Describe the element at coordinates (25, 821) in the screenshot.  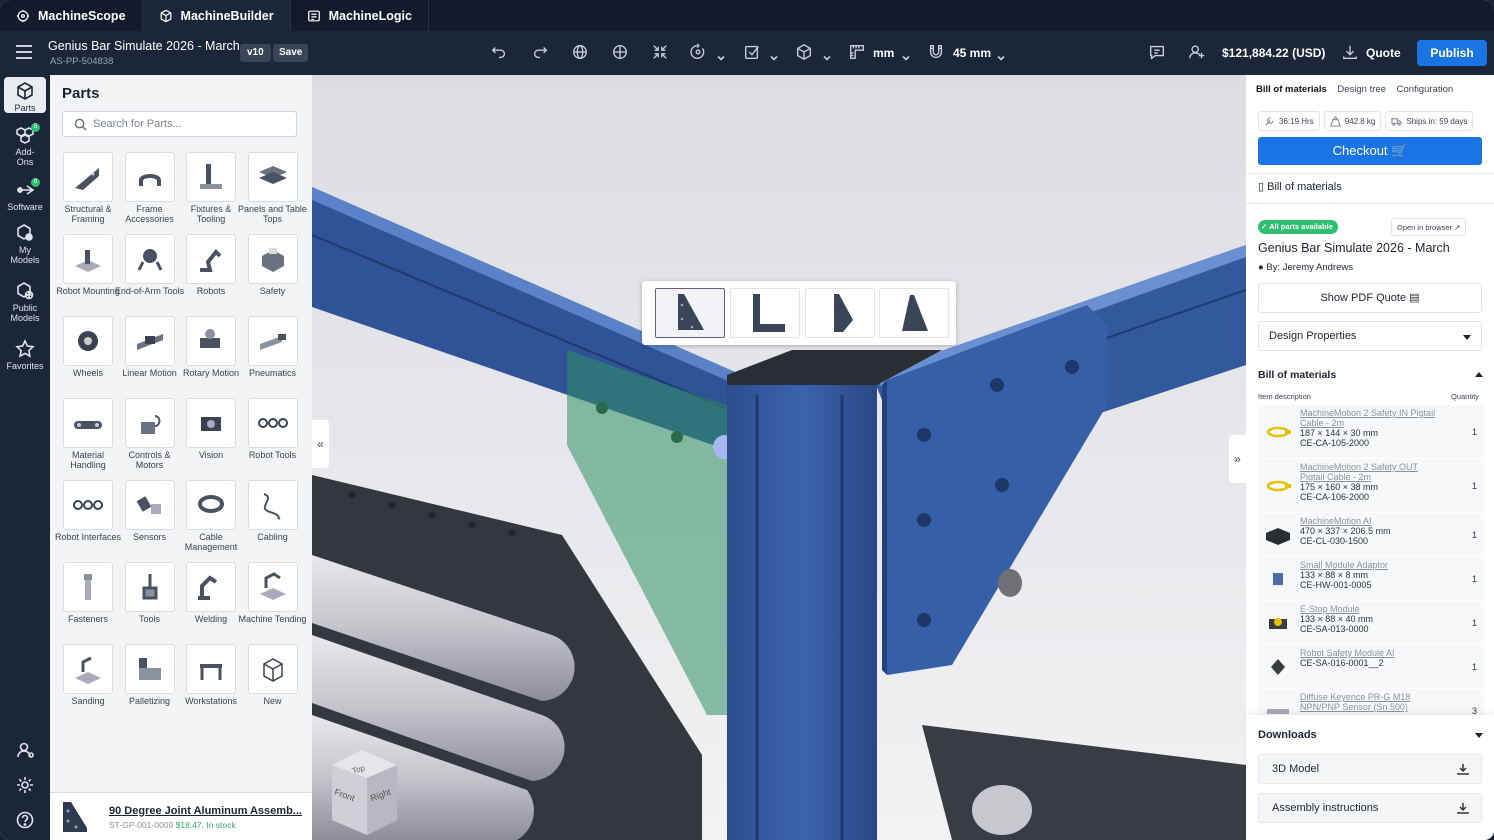
I see `help-icon` at that location.